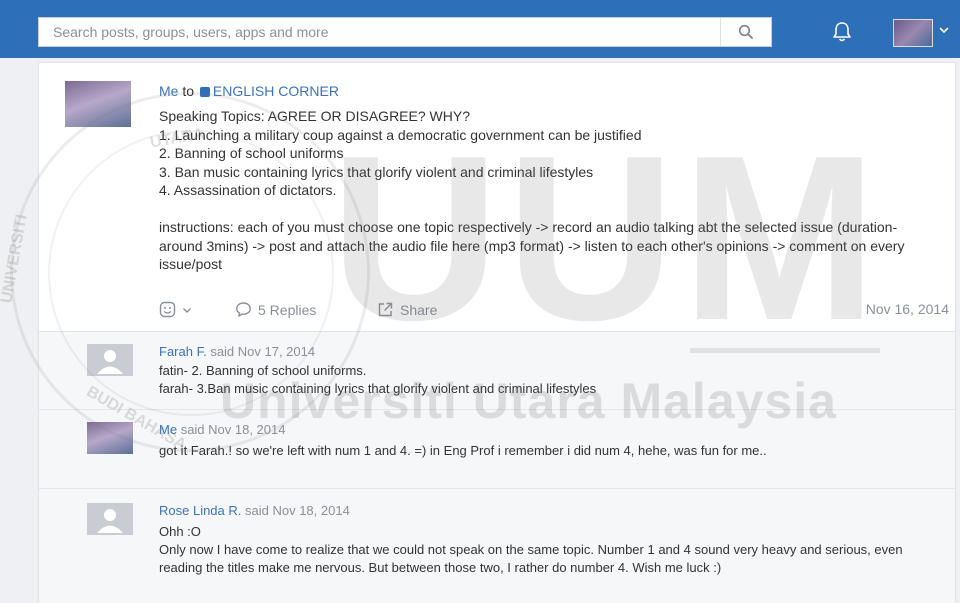 The height and width of the screenshot is (603, 960). I want to click on replies-button: 5 Replies, so click(275, 309).